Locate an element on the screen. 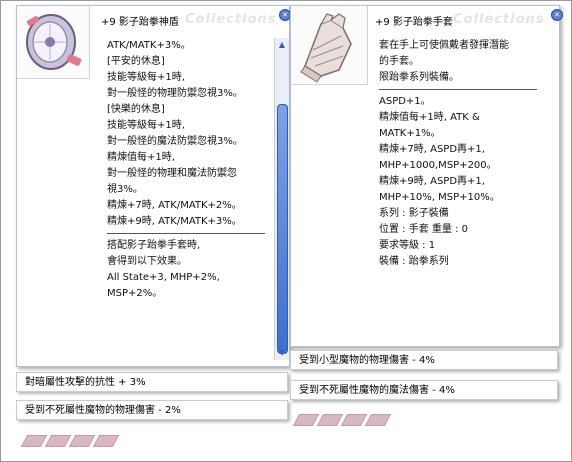 This screenshot has height=462, width=572. shield-title: +9 影子跆拳神盾 is located at coordinates (140, 22).